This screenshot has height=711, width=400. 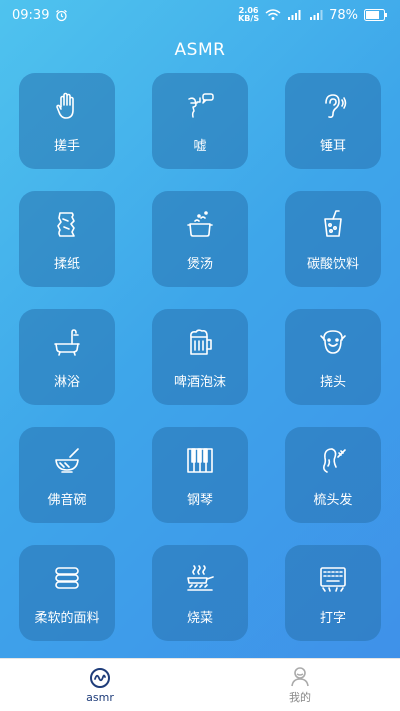 I want to click on network-speed: 2.06 KB/S, so click(x=248, y=15).